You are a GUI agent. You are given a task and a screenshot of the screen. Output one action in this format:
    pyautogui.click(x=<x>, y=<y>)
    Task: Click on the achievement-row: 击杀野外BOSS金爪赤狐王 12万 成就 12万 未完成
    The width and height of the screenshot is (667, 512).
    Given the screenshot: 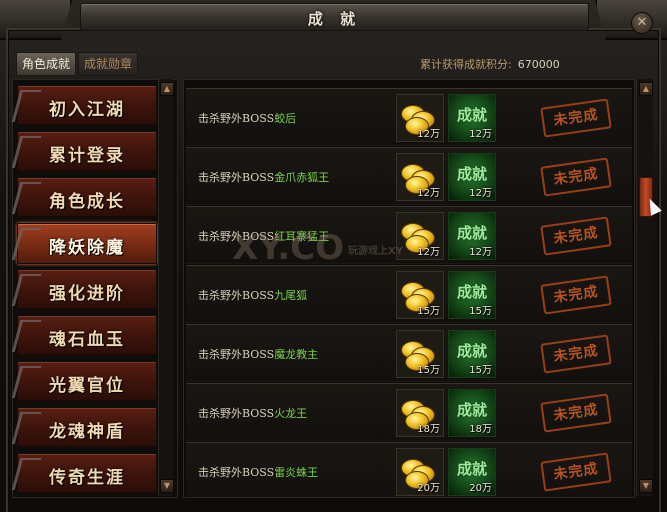 What is the action you would take?
    pyautogui.click(x=409, y=176)
    